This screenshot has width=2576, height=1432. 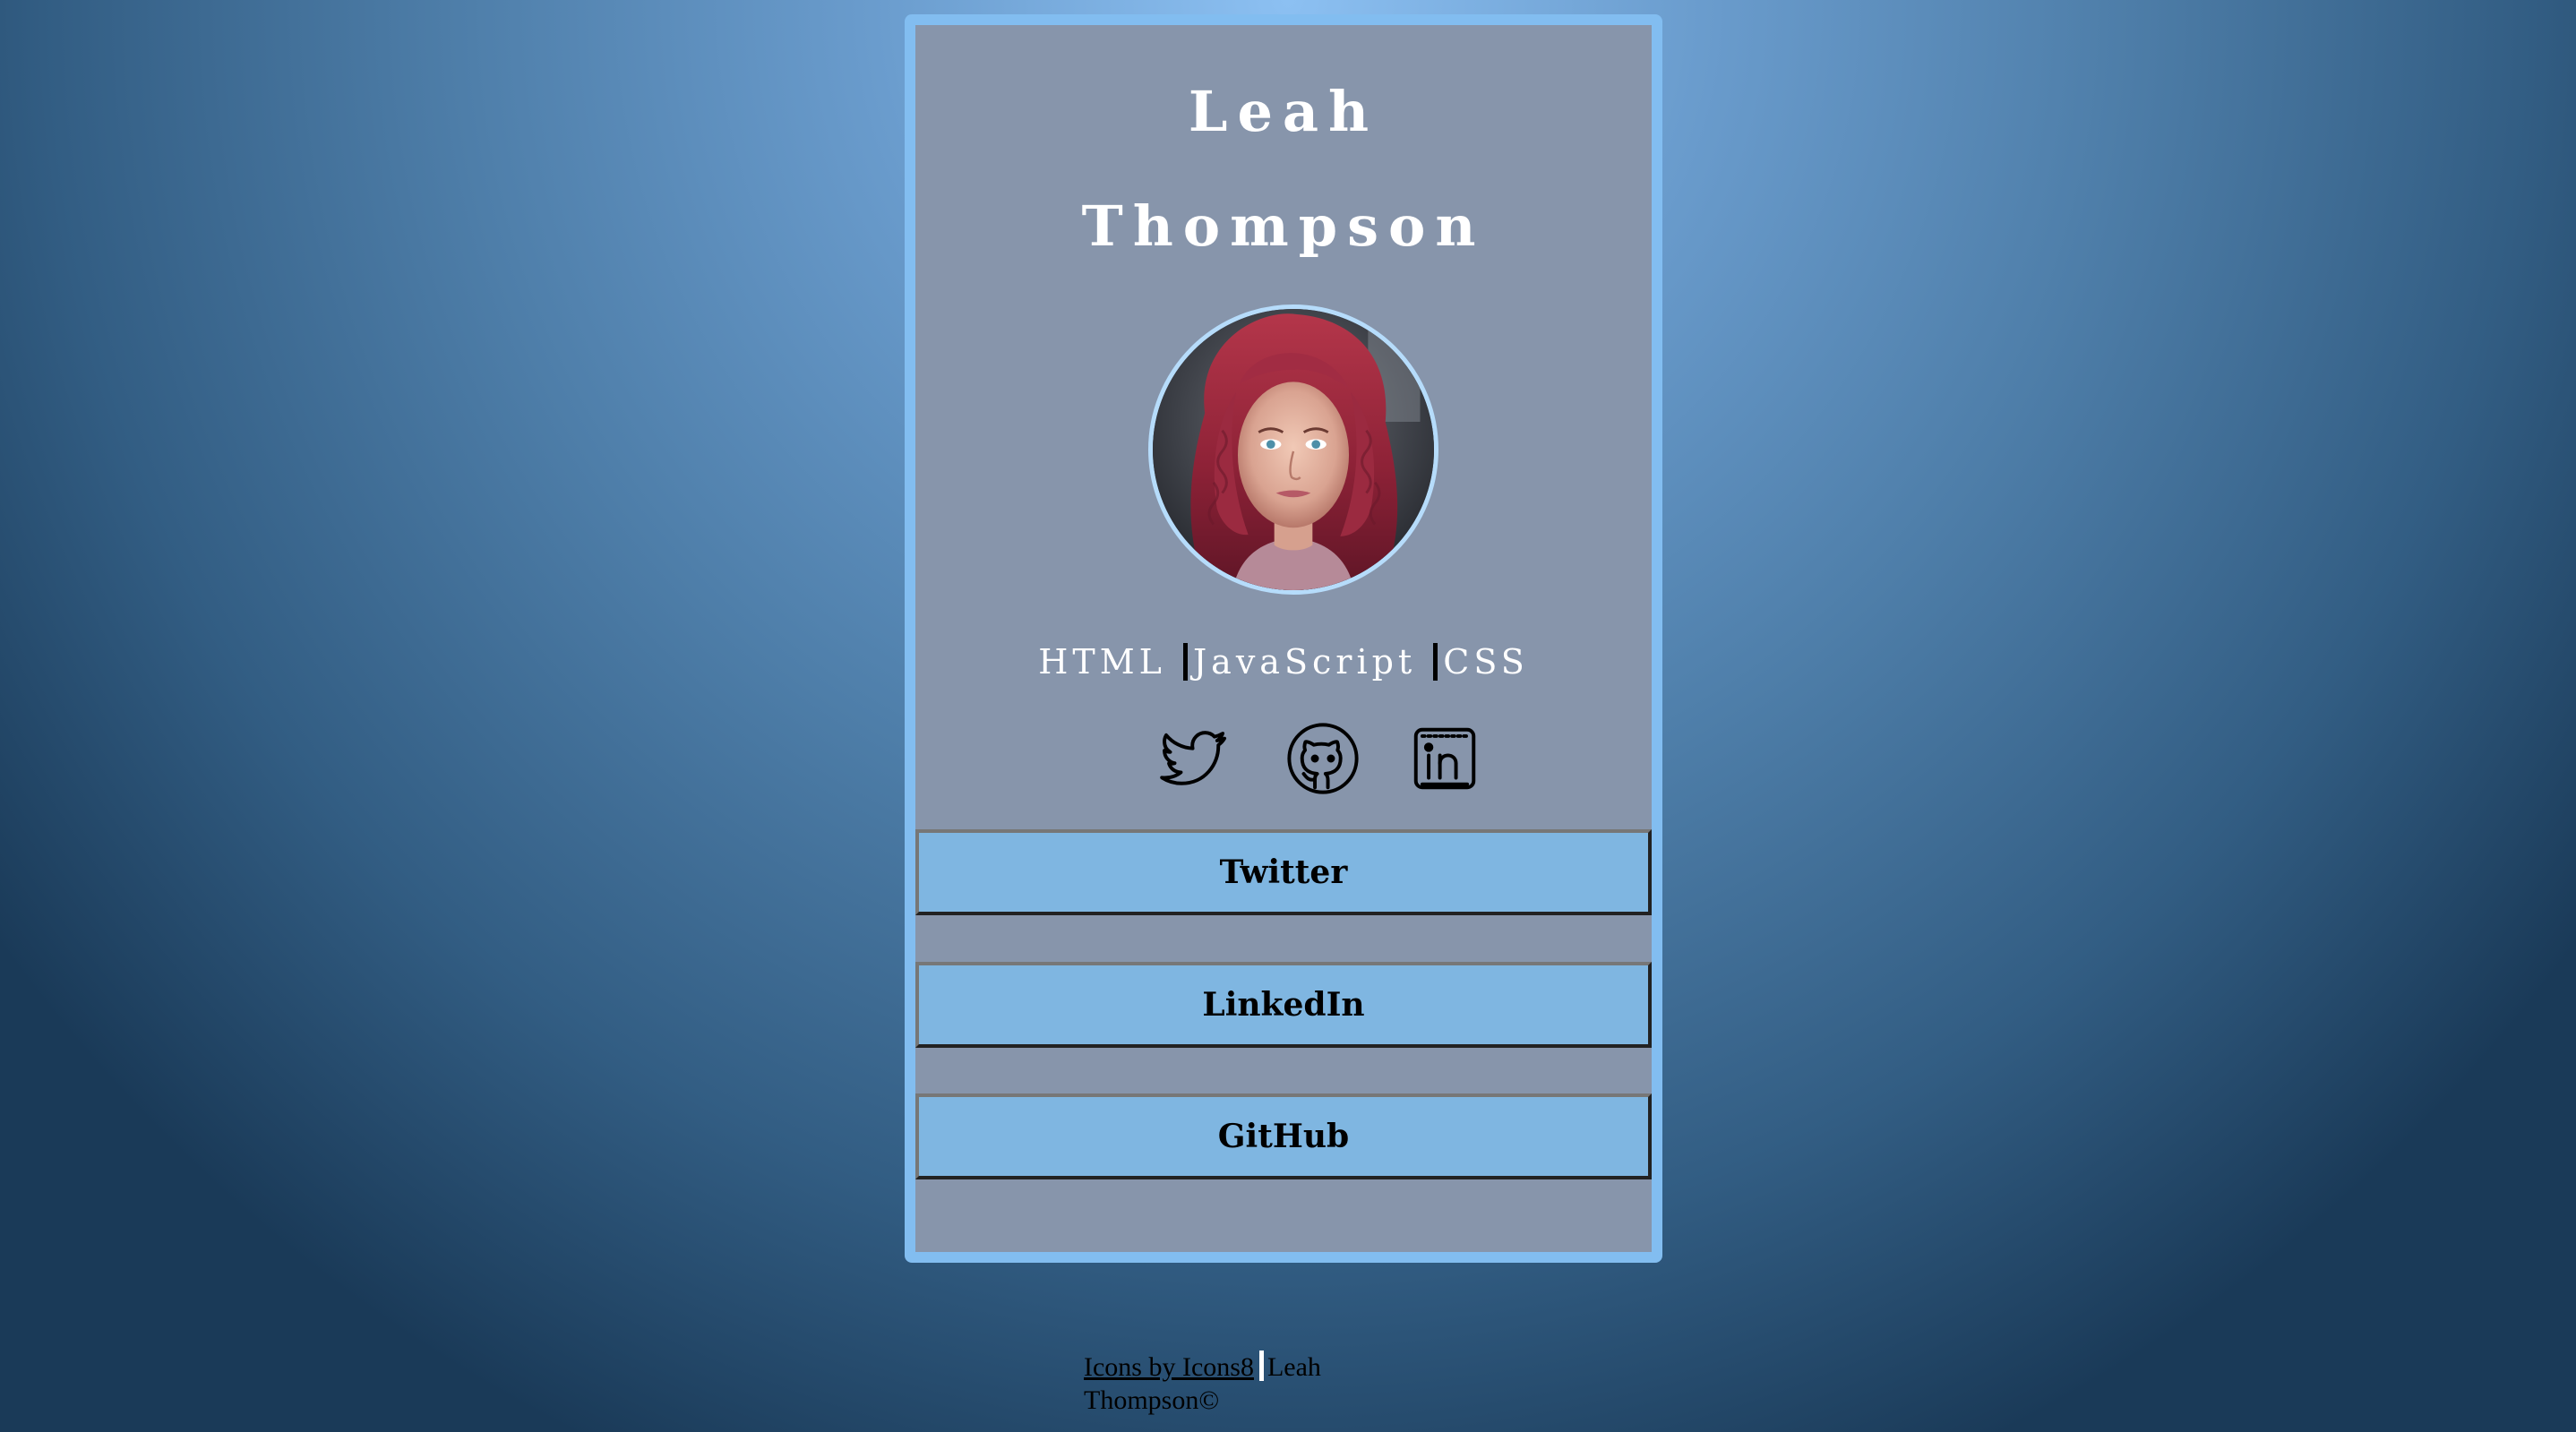 What do you see at coordinates (1261, 1366) in the screenshot?
I see `footer-separator` at bounding box center [1261, 1366].